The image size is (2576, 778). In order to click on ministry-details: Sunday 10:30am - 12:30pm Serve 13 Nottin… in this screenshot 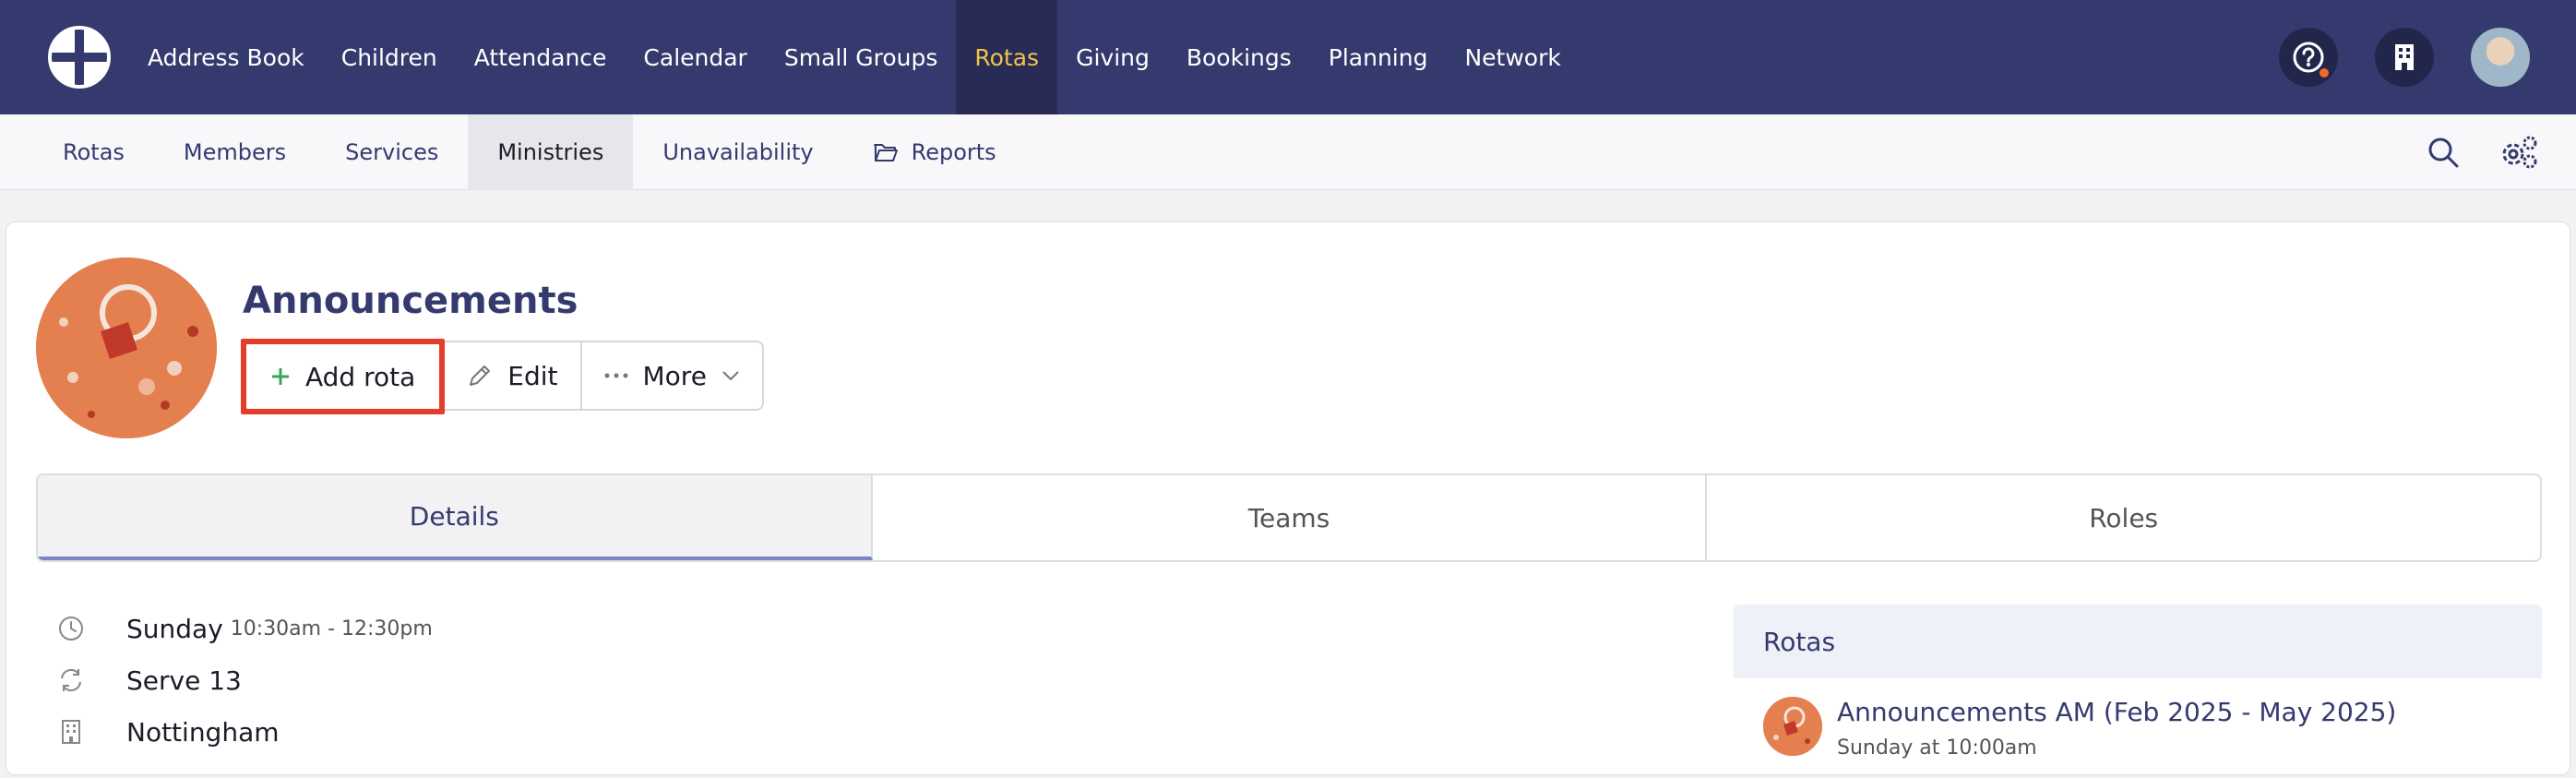, I will do `click(243, 681)`.